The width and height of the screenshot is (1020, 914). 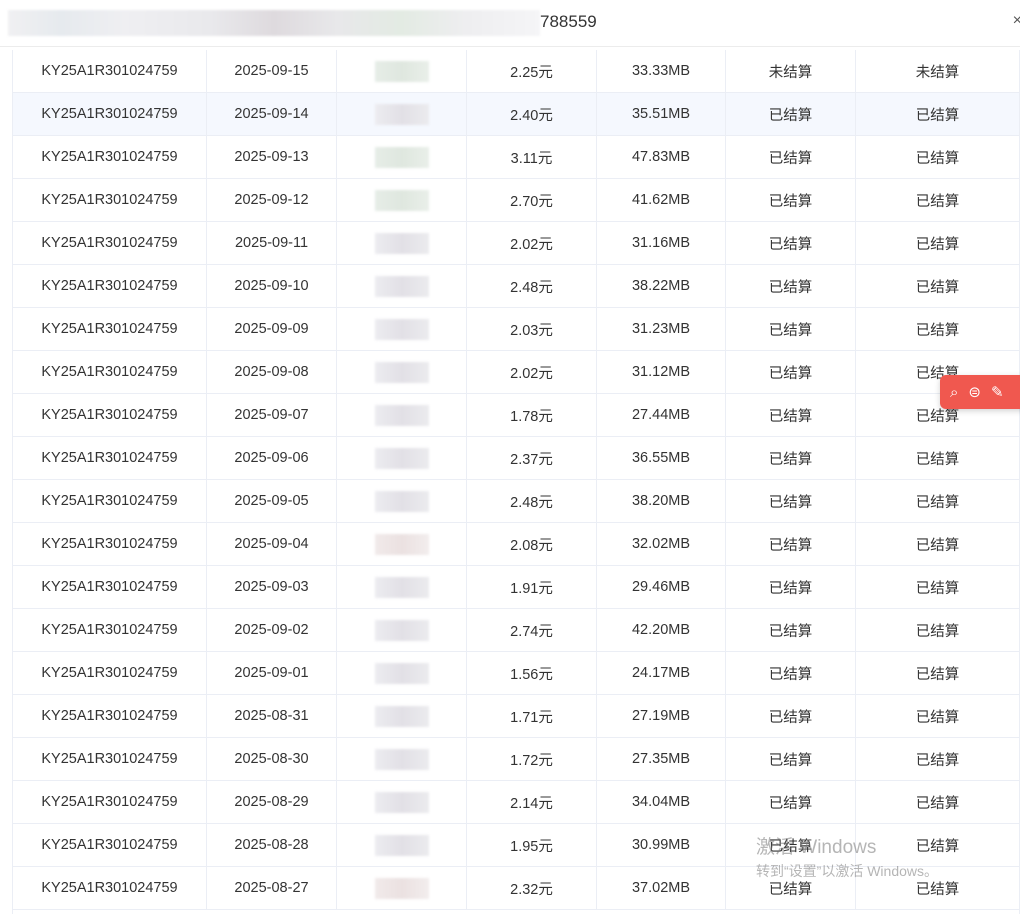 What do you see at coordinates (532, 243) in the screenshot?
I see `cell-amount: 2.02元` at bounding box center [532, 243].